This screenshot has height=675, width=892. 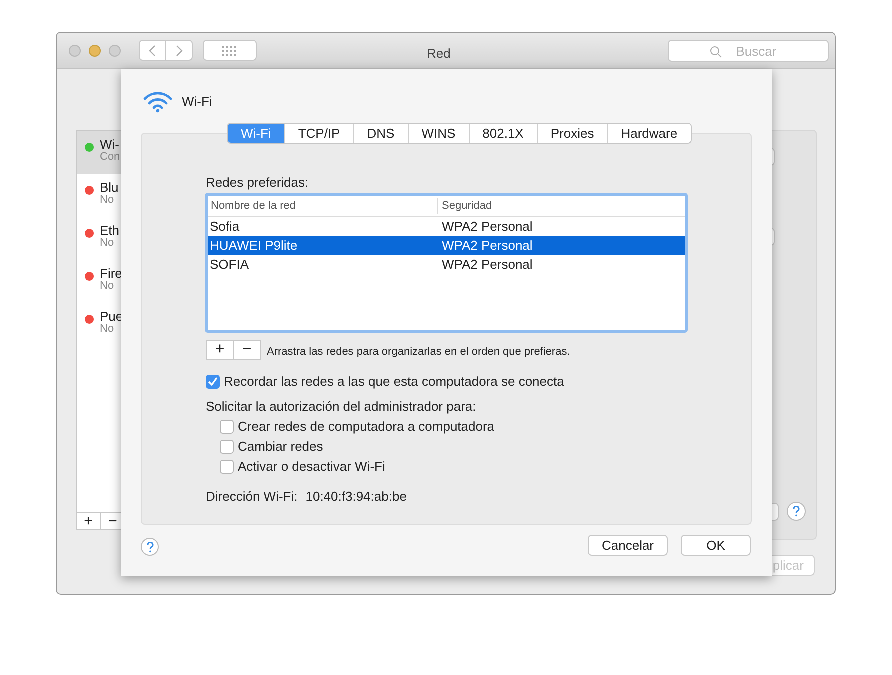 I want to click on sheet-title: Wi-Fi, so click(x=197, y=102).